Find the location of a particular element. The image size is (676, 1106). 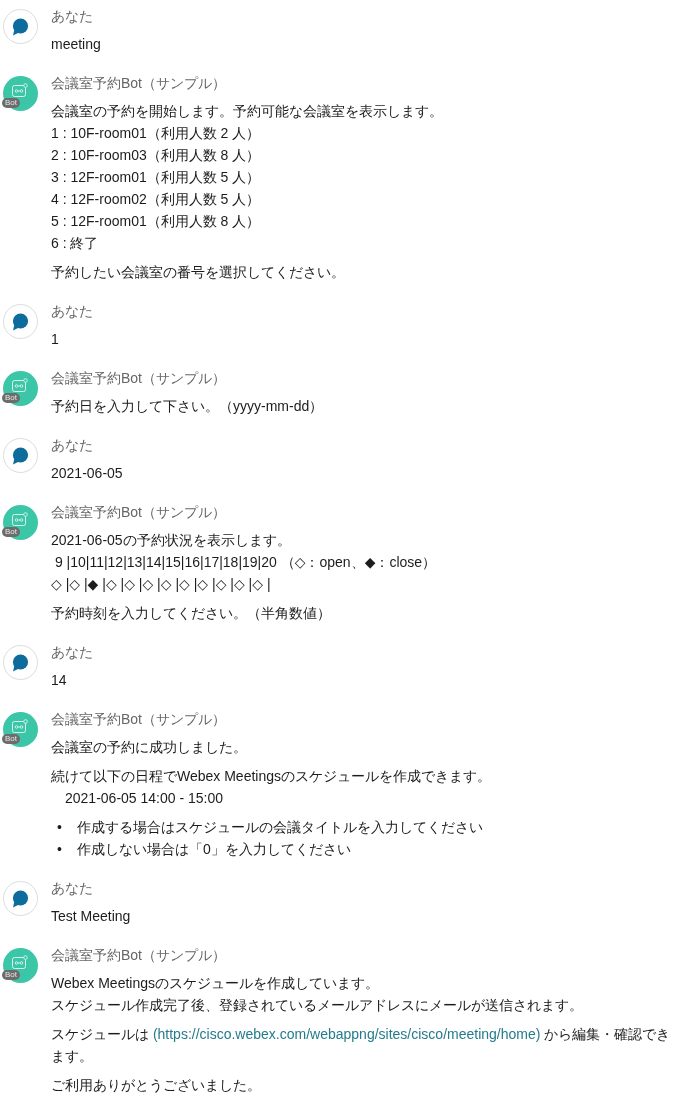

message-text: 1 is located at coordinates (55, 339).